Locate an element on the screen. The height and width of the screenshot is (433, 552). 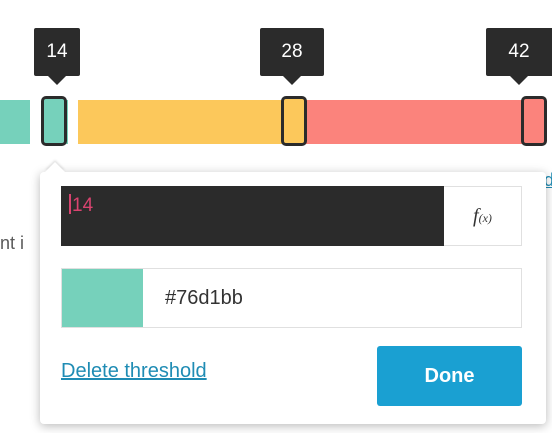
threshold-segment-red is located at coordinates (417, 122).